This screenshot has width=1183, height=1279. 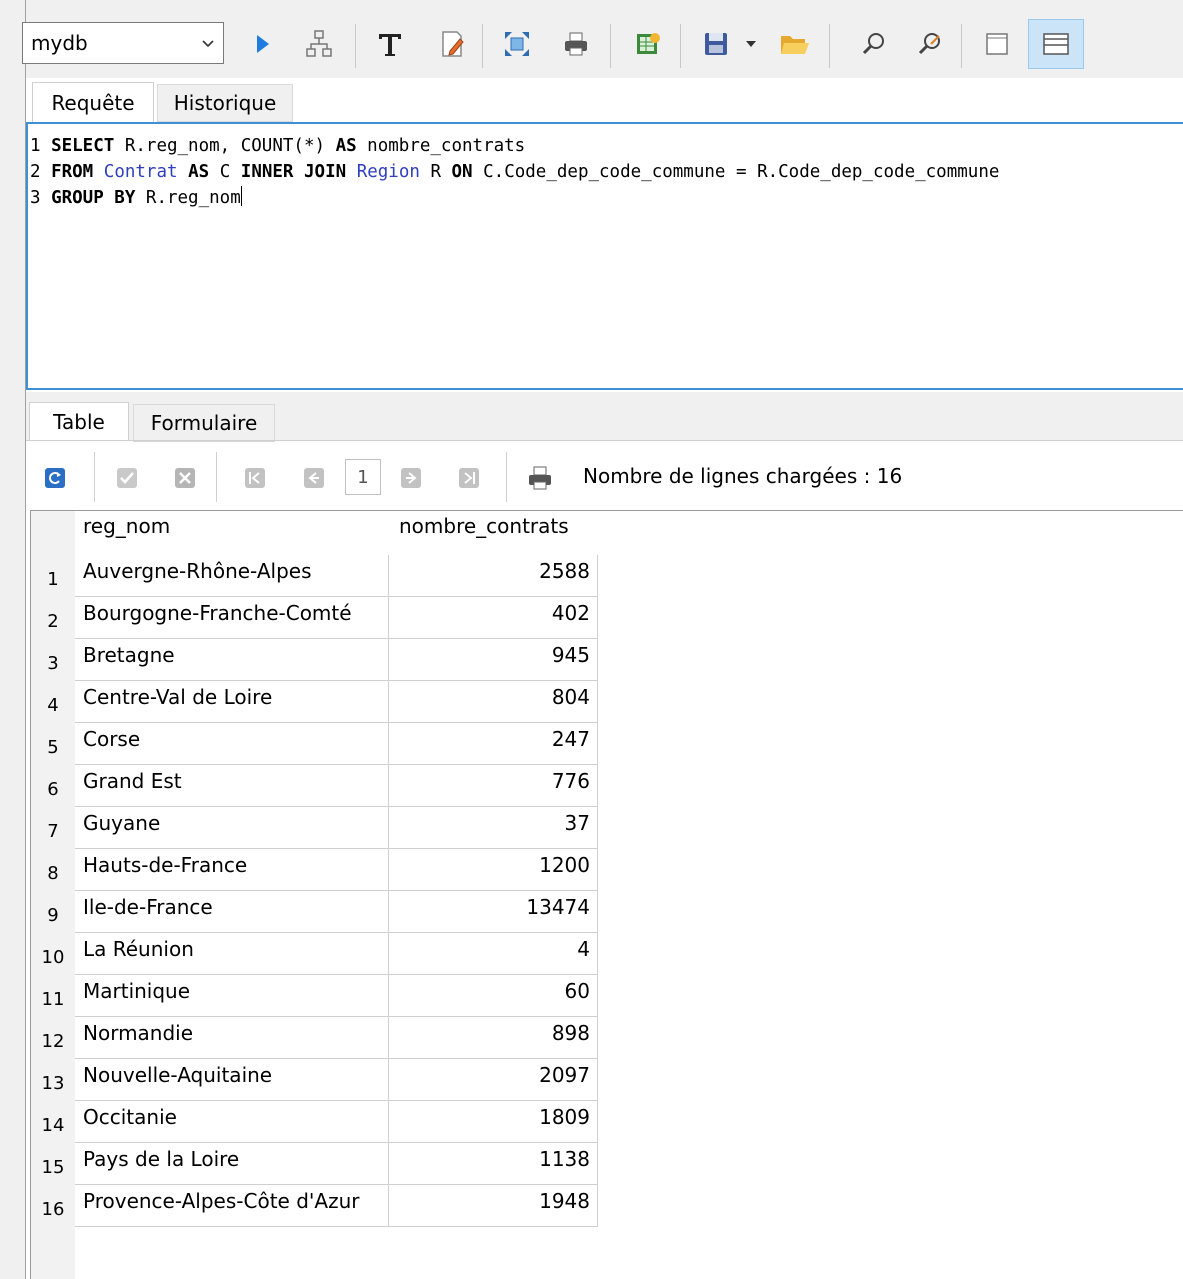 I want to click on cell-nombre-contrats: 247, so click(x=493, y=744).